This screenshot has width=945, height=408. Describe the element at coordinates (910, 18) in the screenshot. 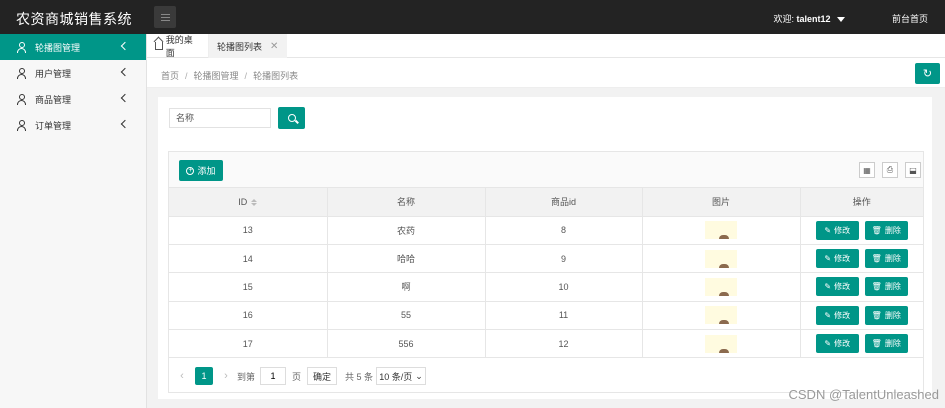

I see `frontend-home-link: 前台首页` at that location.